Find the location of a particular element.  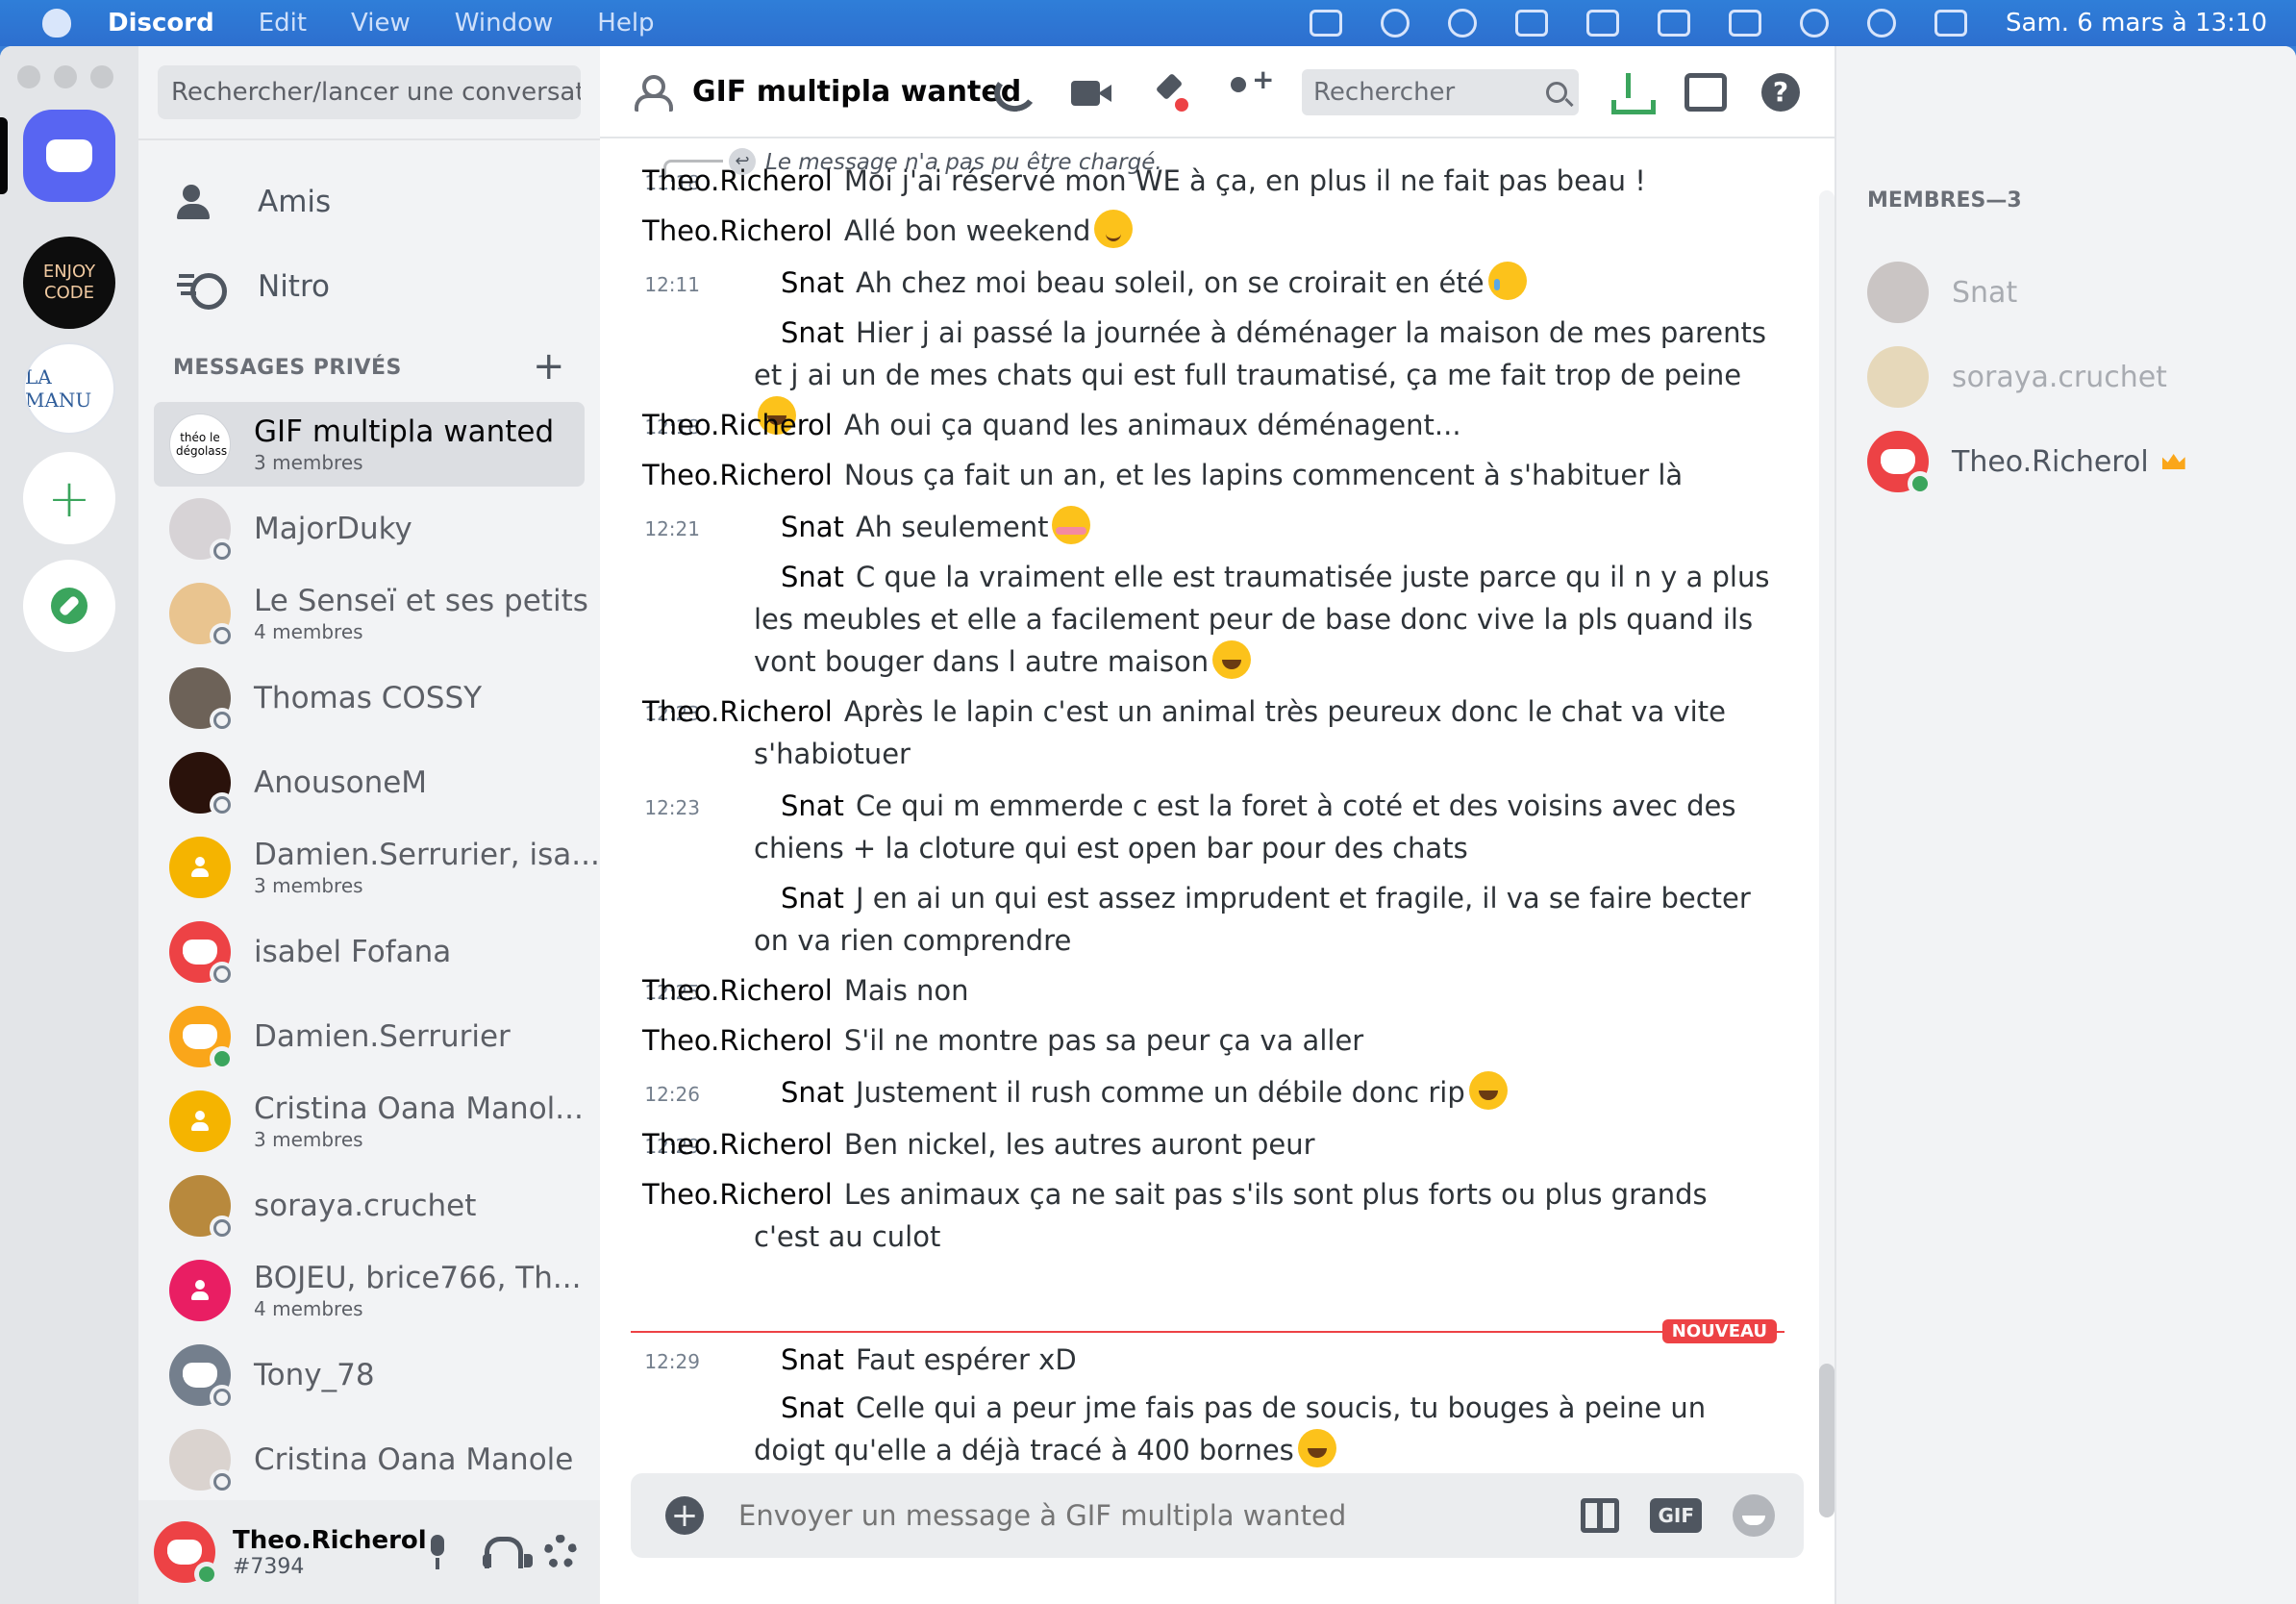

nav-friends: Amis is located at coordinates (369, 201).